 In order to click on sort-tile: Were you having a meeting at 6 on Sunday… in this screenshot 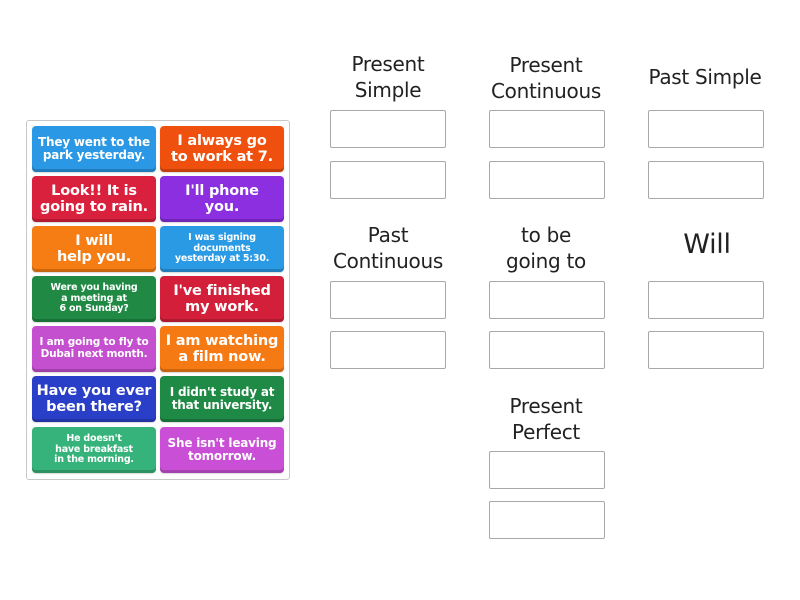, I will do `click(94, 299)`.